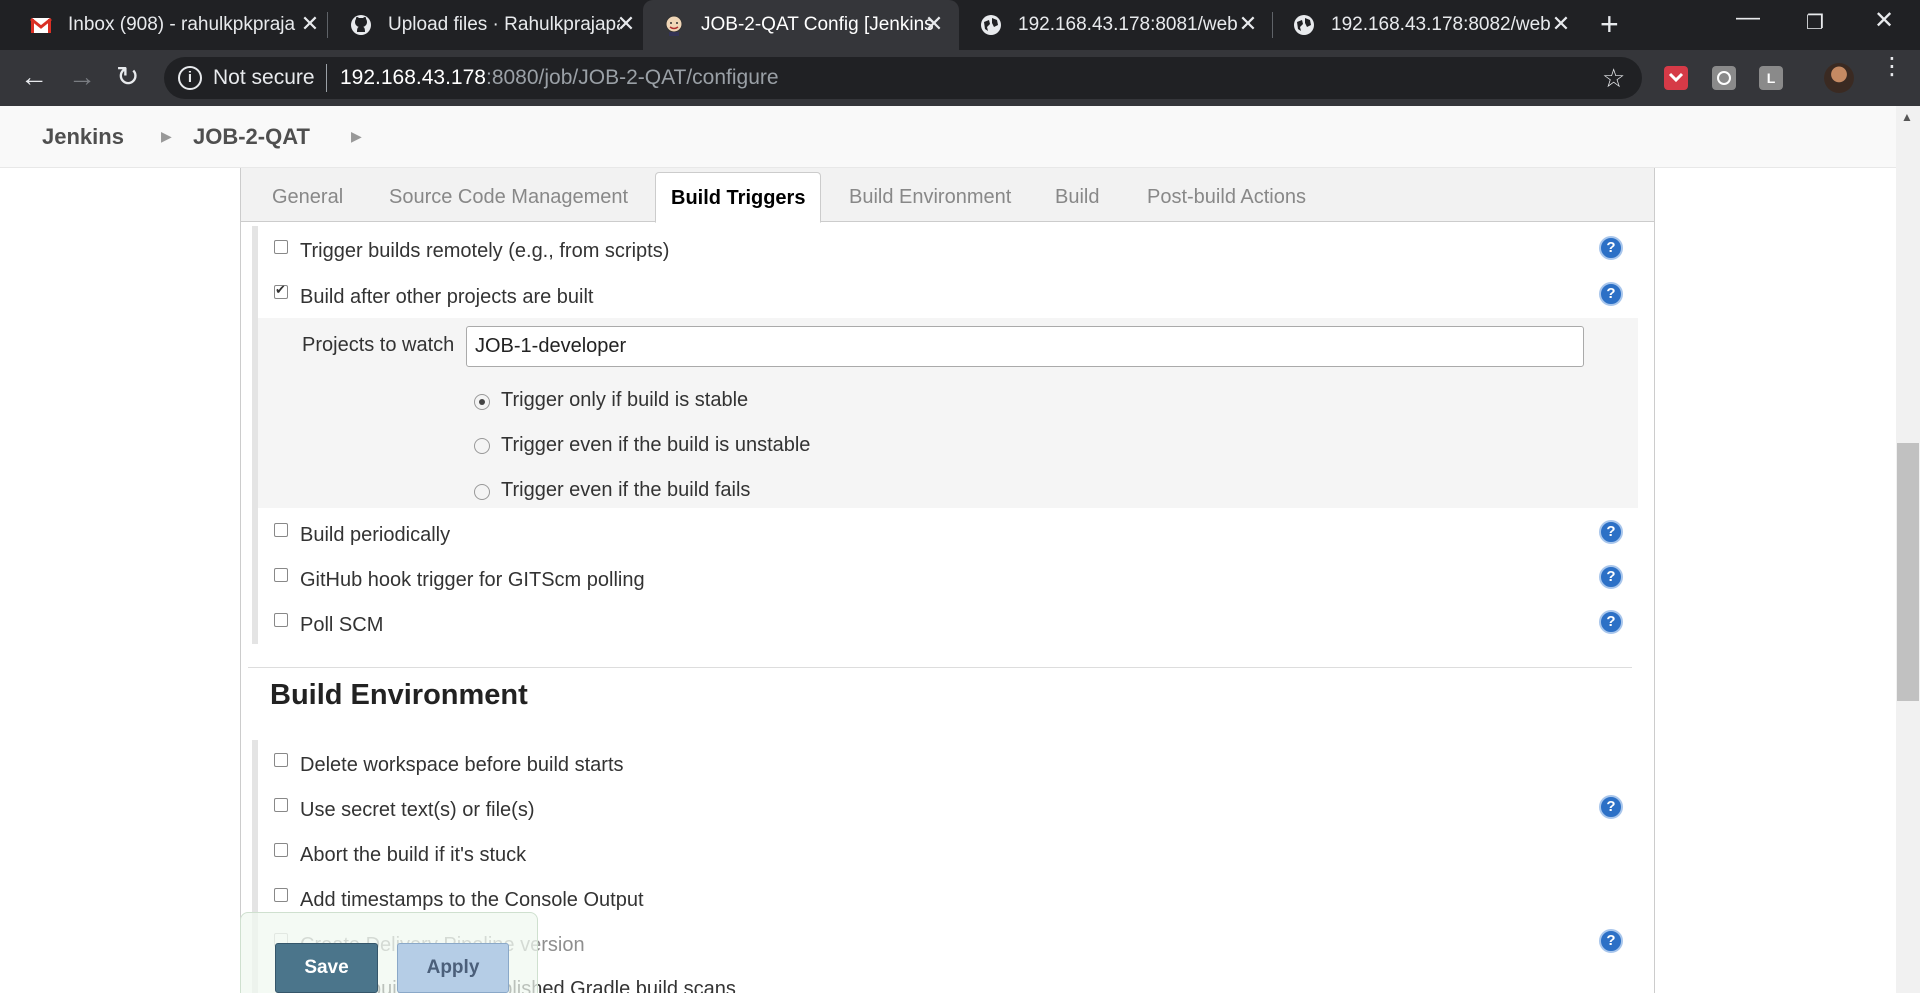  Describe the element at coordinates (1908, 572) in the screenshot. I see `scrollbar-thumb` at that location.